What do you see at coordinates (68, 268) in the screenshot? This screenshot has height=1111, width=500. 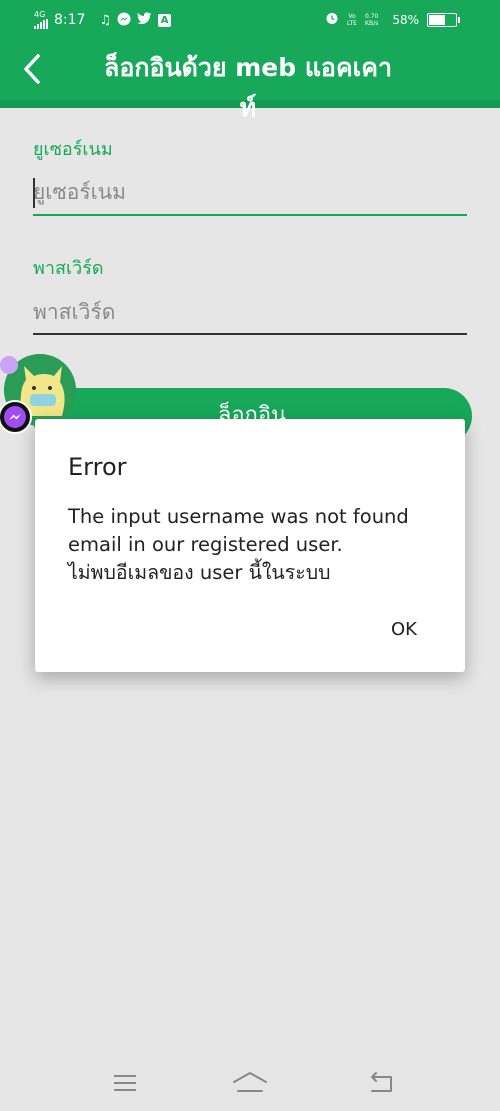 I see `password-label: พาสเวิร์ด` at bounding box center [68, 268].